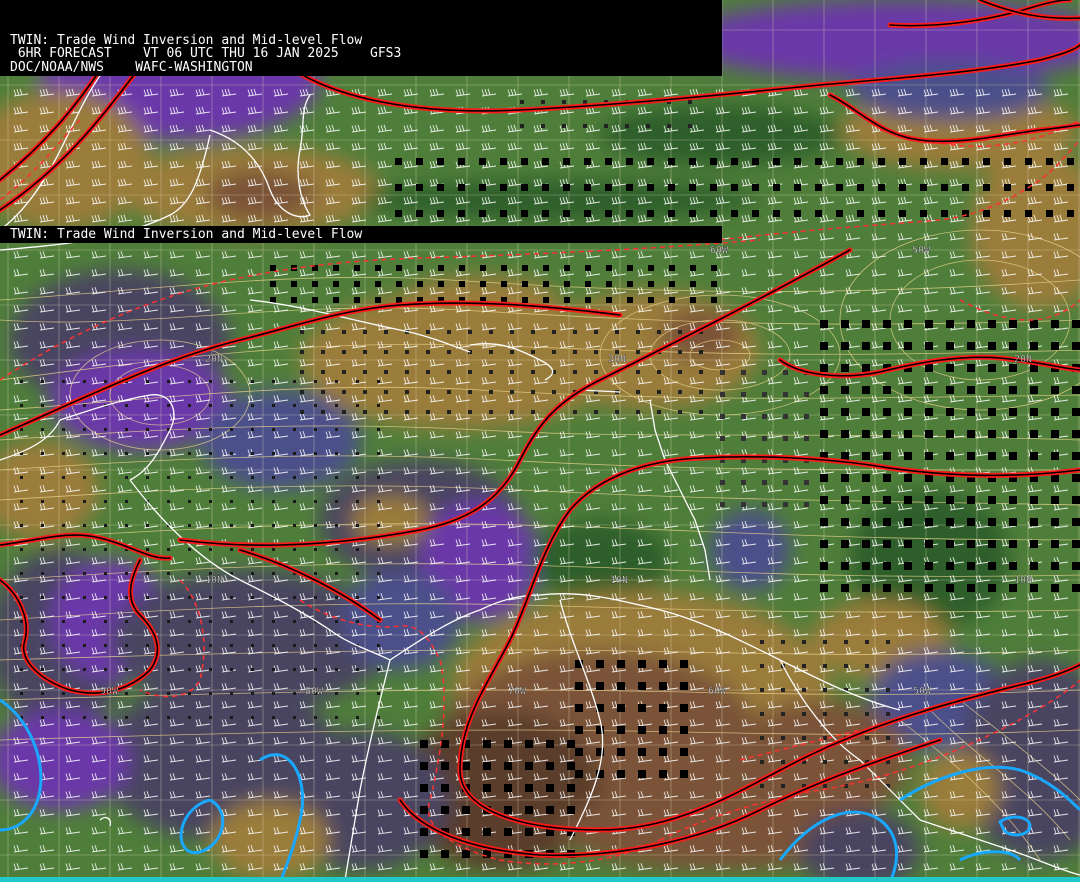 Image resolution: width=1080 pixels, height=882 pixels. What do you see at coordinates (617, 359) in the screenshot?
I see `lat-label-20n-center: 20N` at bounding box center [617, 359].